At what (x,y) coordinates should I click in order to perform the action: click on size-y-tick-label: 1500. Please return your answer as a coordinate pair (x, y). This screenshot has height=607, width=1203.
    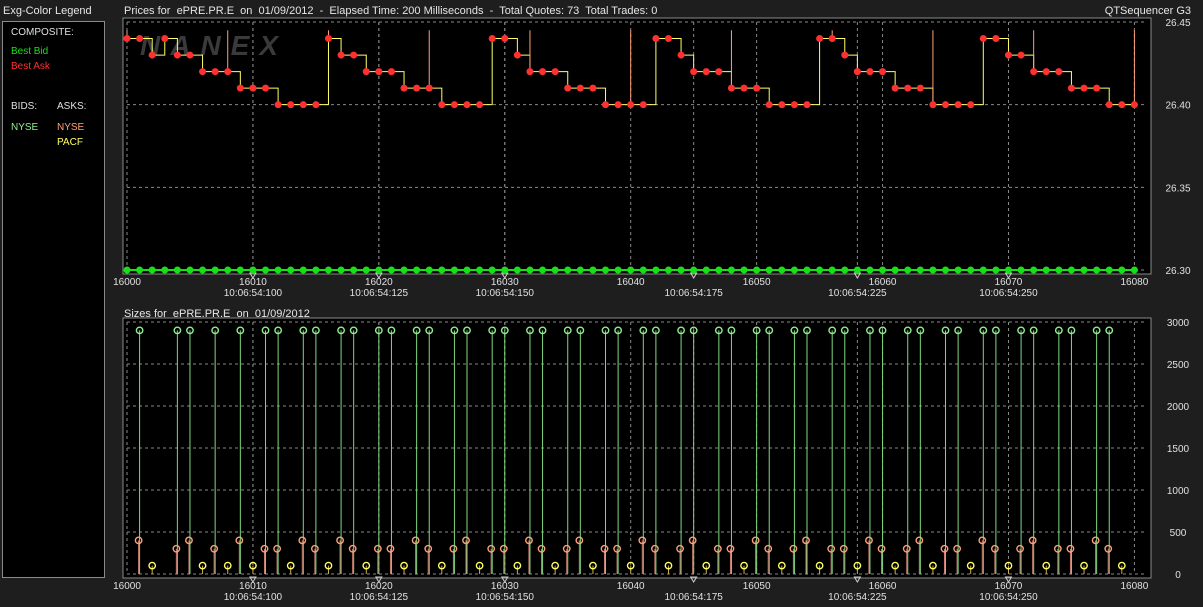
    Looking at the image, I should click on (1178, 449).